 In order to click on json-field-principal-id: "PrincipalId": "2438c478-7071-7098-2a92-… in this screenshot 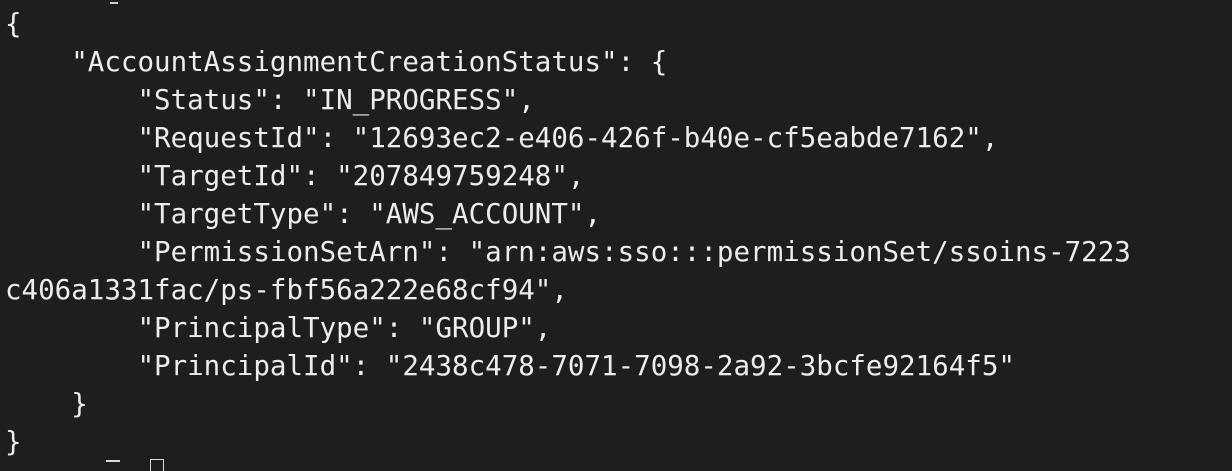, I will do `click(510, 366)`.